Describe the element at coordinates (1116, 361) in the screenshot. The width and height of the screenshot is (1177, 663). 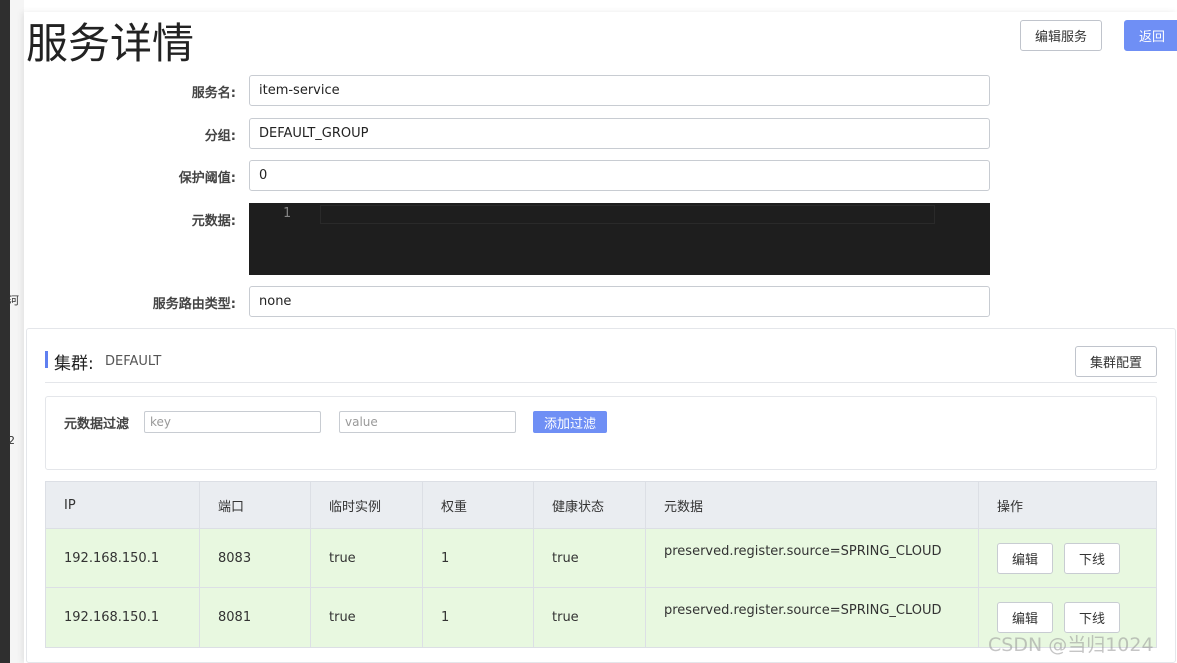
I see `cluster-config-button: 集群配置` at that location.